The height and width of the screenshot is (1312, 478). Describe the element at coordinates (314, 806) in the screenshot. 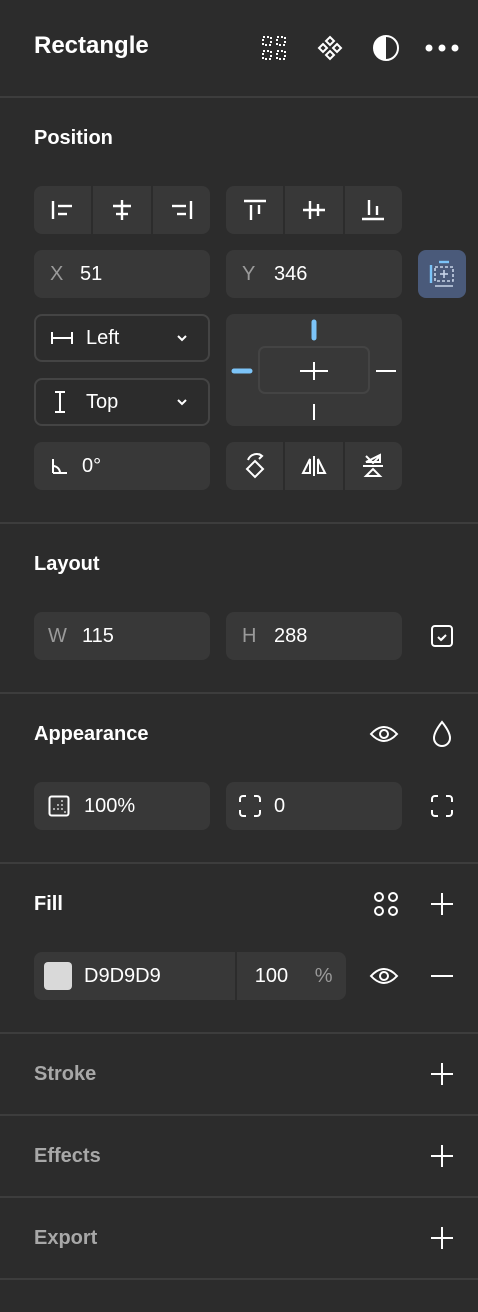

I see `corner-radius-field: 0` at that location.